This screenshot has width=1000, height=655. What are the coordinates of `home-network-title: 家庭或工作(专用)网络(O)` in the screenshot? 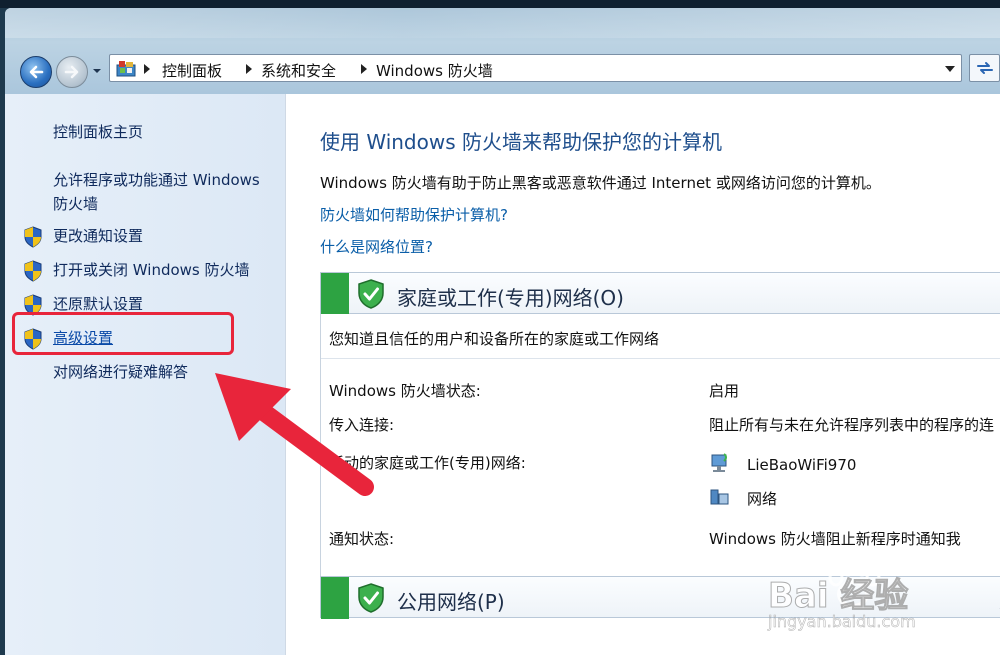 It's located at (510, 298).